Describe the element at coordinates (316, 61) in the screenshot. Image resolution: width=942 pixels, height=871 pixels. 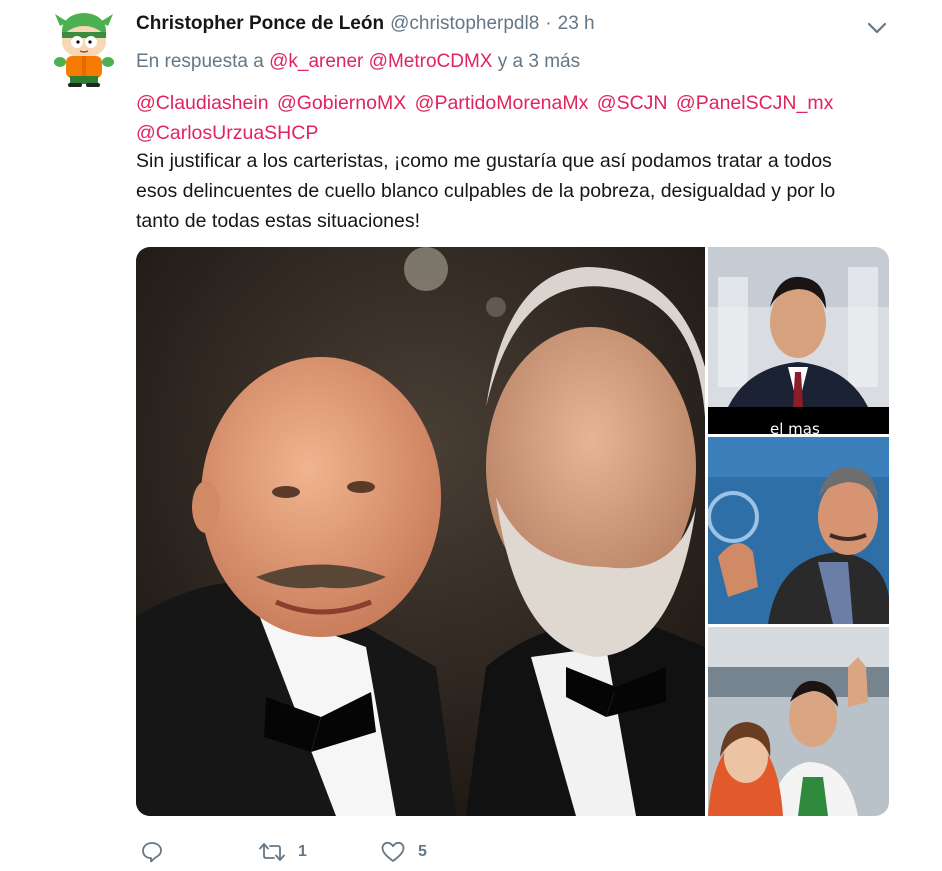
I see `reply-user-link: @k_arener` at that location.